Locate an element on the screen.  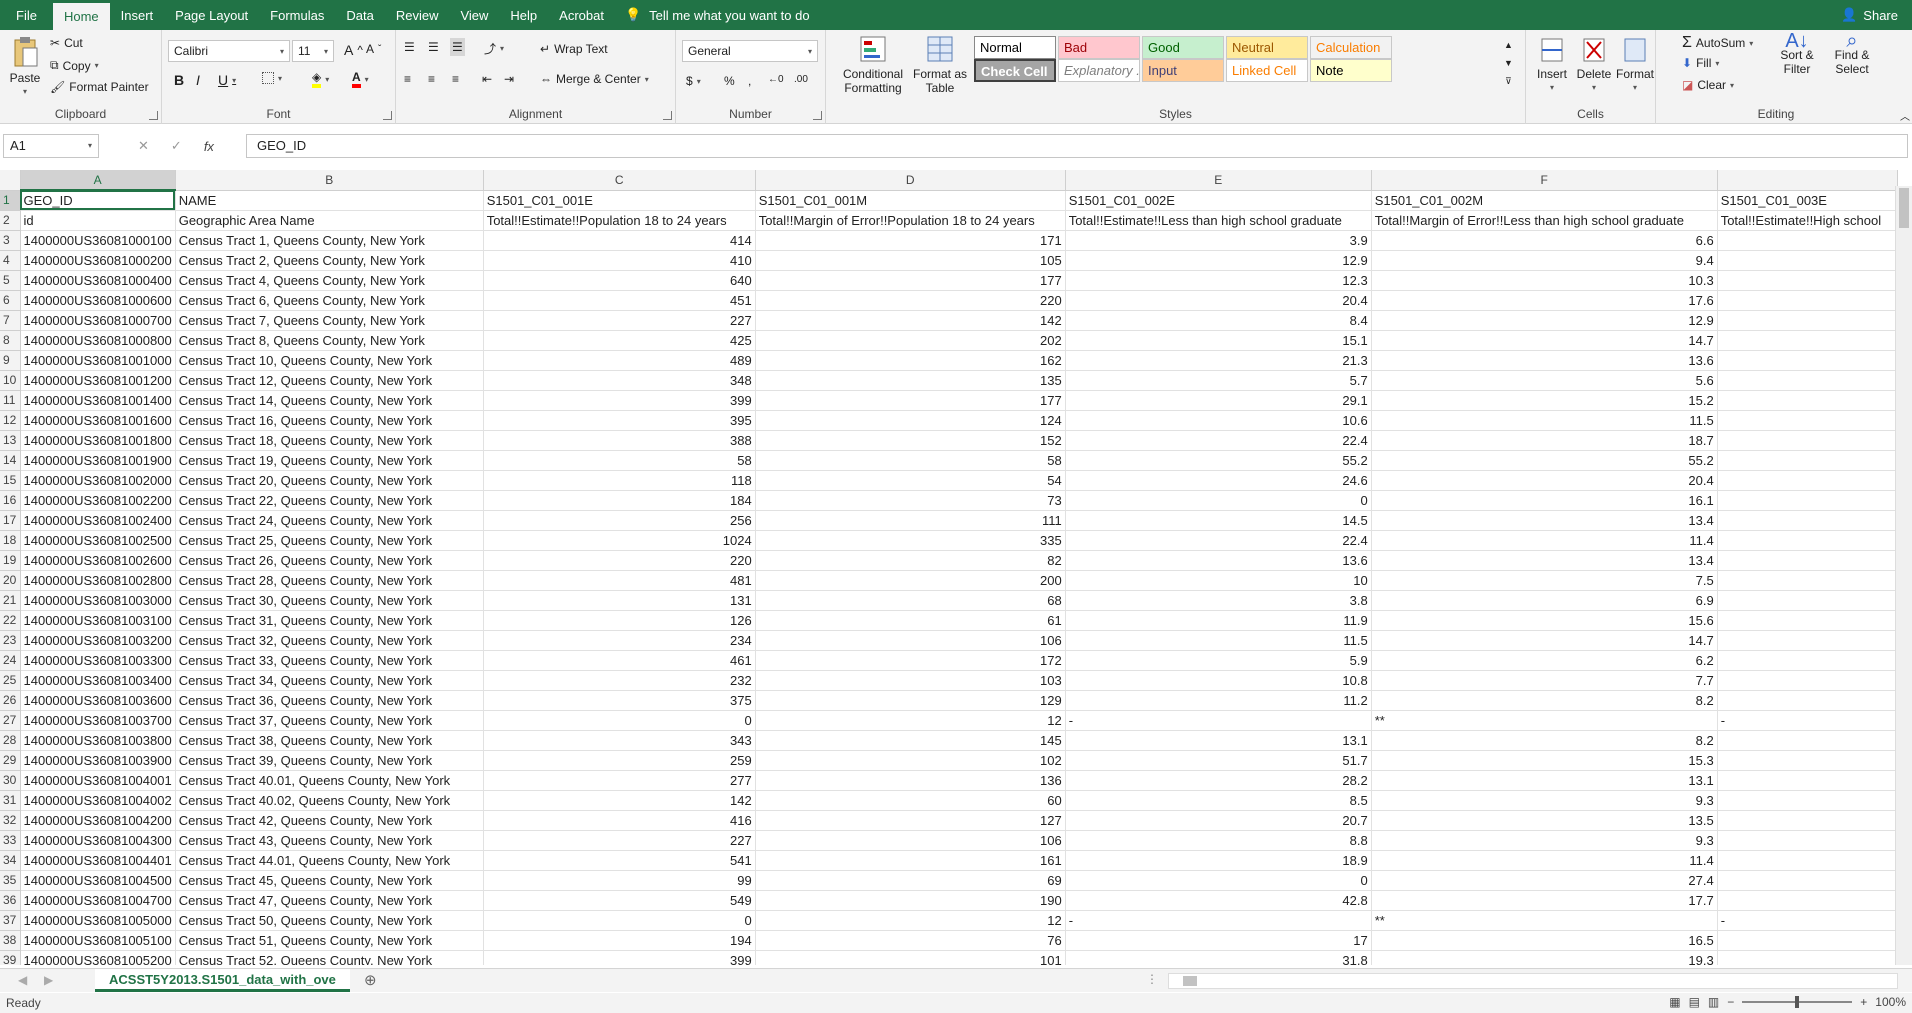
grid-cell: 177 is located at coordinates (910, 400).